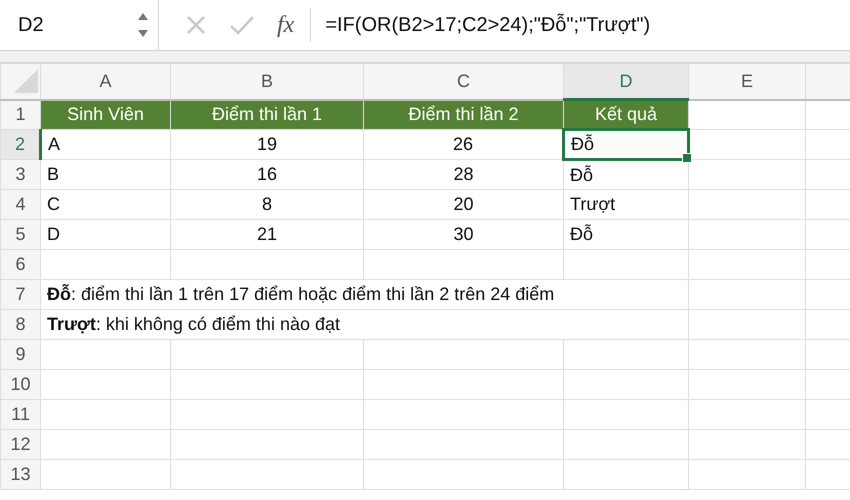 The image size is (850, 500). What do you see at coordinates (20, 205) in the screenshot?
I see `row-header: 4` at bounding box center [20, 205].